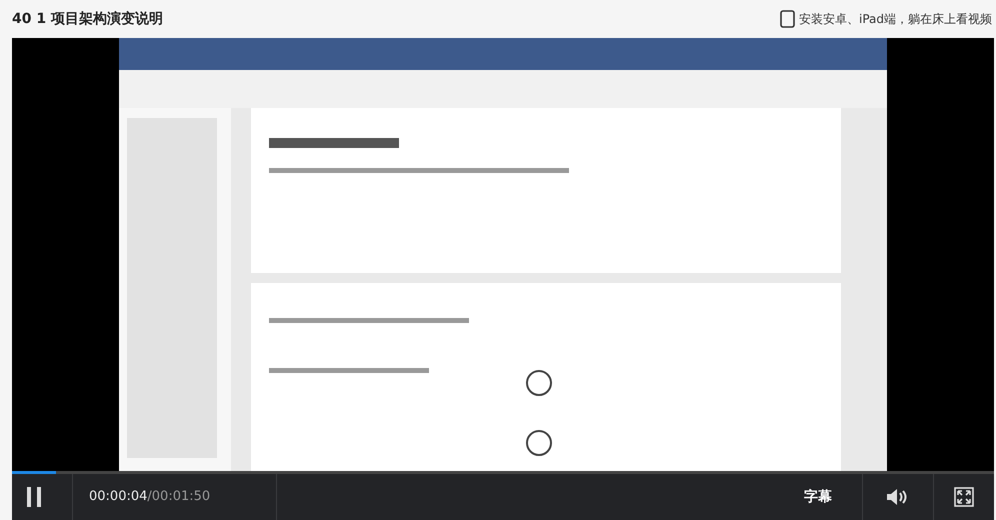 Image resolution: width=996 pixels, height=520 pixels. I want to click on pause-icon, so click(34, 497).